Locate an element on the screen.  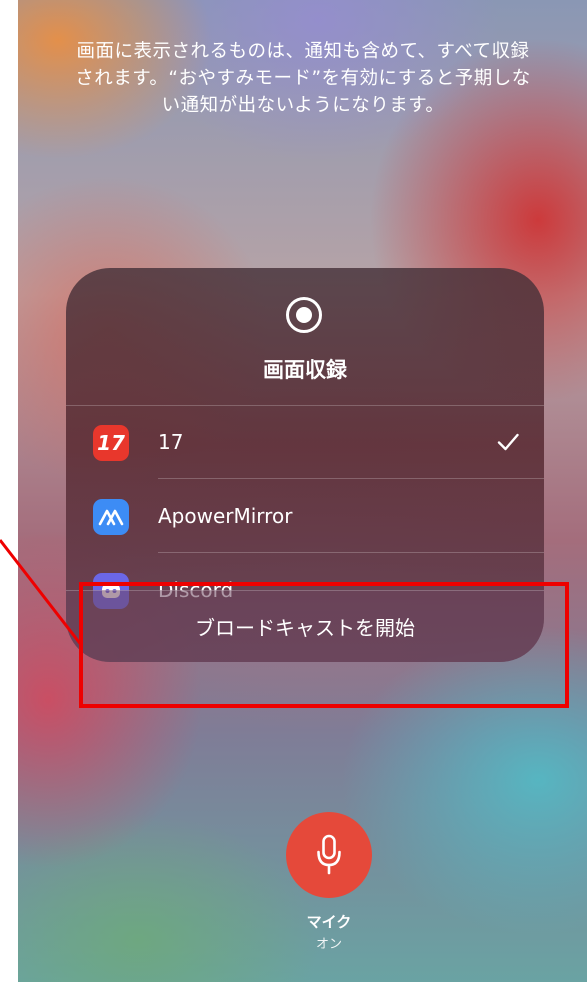
annotation-highlight-box is located at coordinates (324, 645).